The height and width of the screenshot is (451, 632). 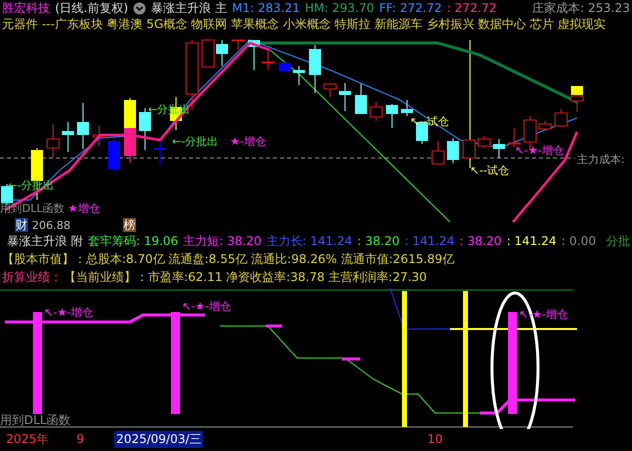 I want to click on date-label: 2025/09/03/三, so click(x=159, y=439).